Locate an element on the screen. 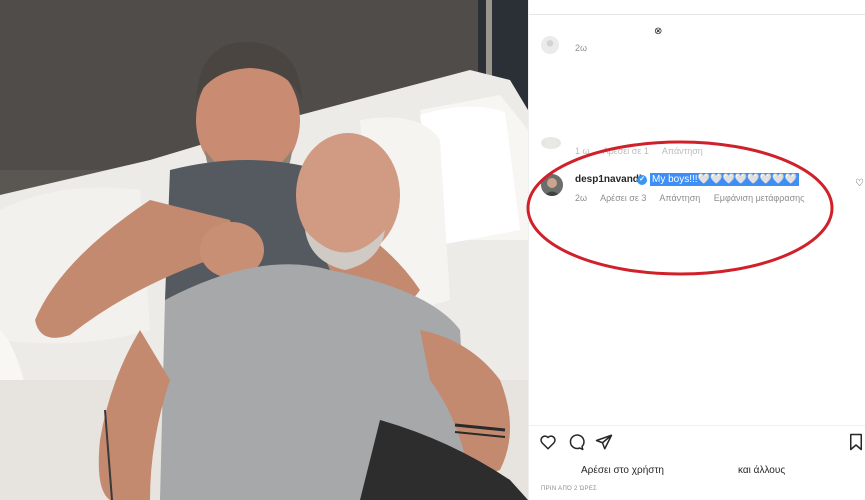  comment-likes: Αρέσει σε 3 is located at coordinates (623, 198).